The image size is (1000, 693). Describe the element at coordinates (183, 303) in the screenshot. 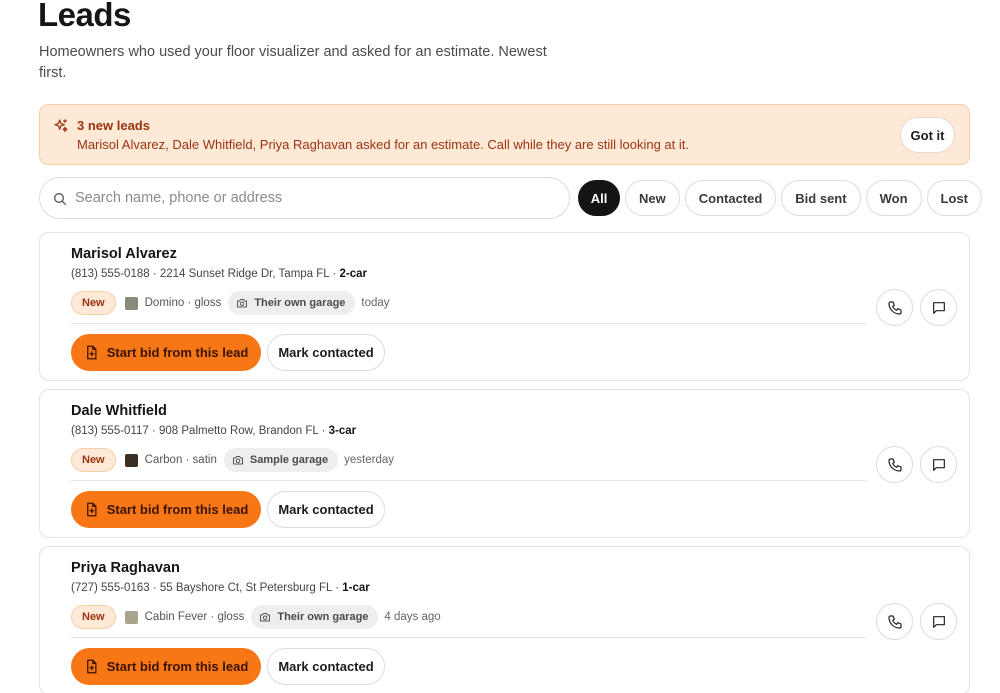

I see `floor-finish: Domino · gloss` at that location.